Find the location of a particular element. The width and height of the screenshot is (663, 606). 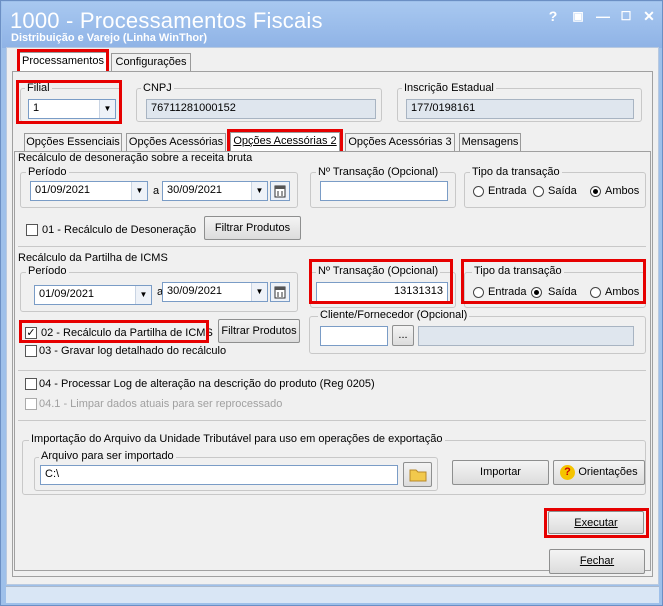

log-checkbox is located at coordinates (31, 384).